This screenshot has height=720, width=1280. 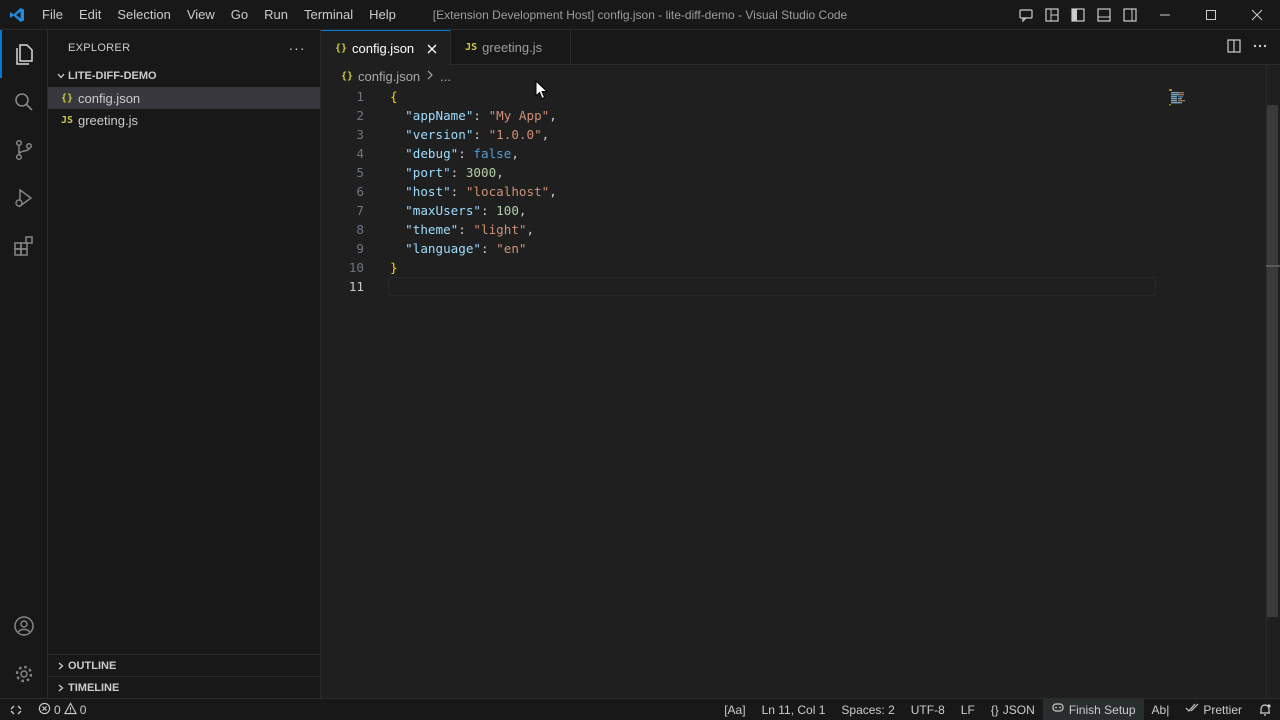 I want to click on language-label: JSON, so click(x=1018, y=710).